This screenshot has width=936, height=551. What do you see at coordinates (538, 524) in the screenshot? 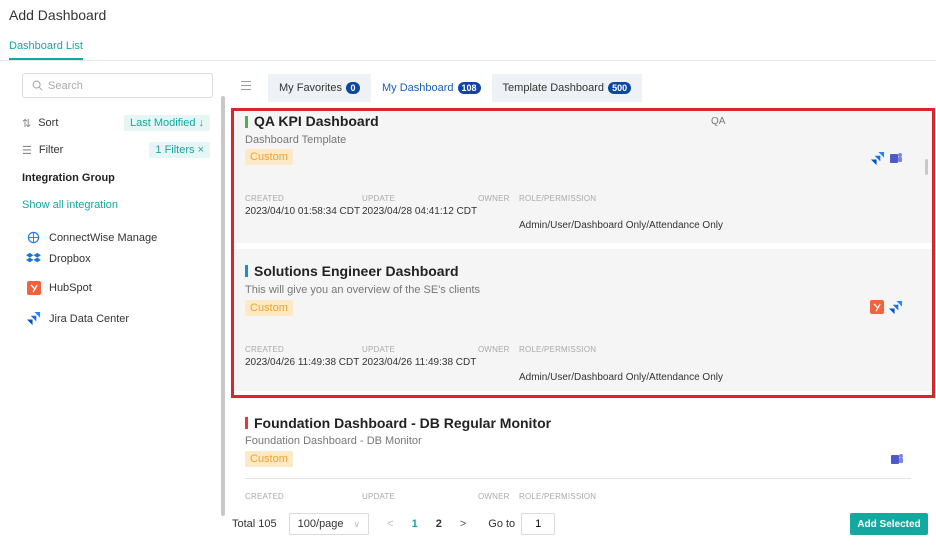
I see `goto-page-input` at bounding box center [538, 524].